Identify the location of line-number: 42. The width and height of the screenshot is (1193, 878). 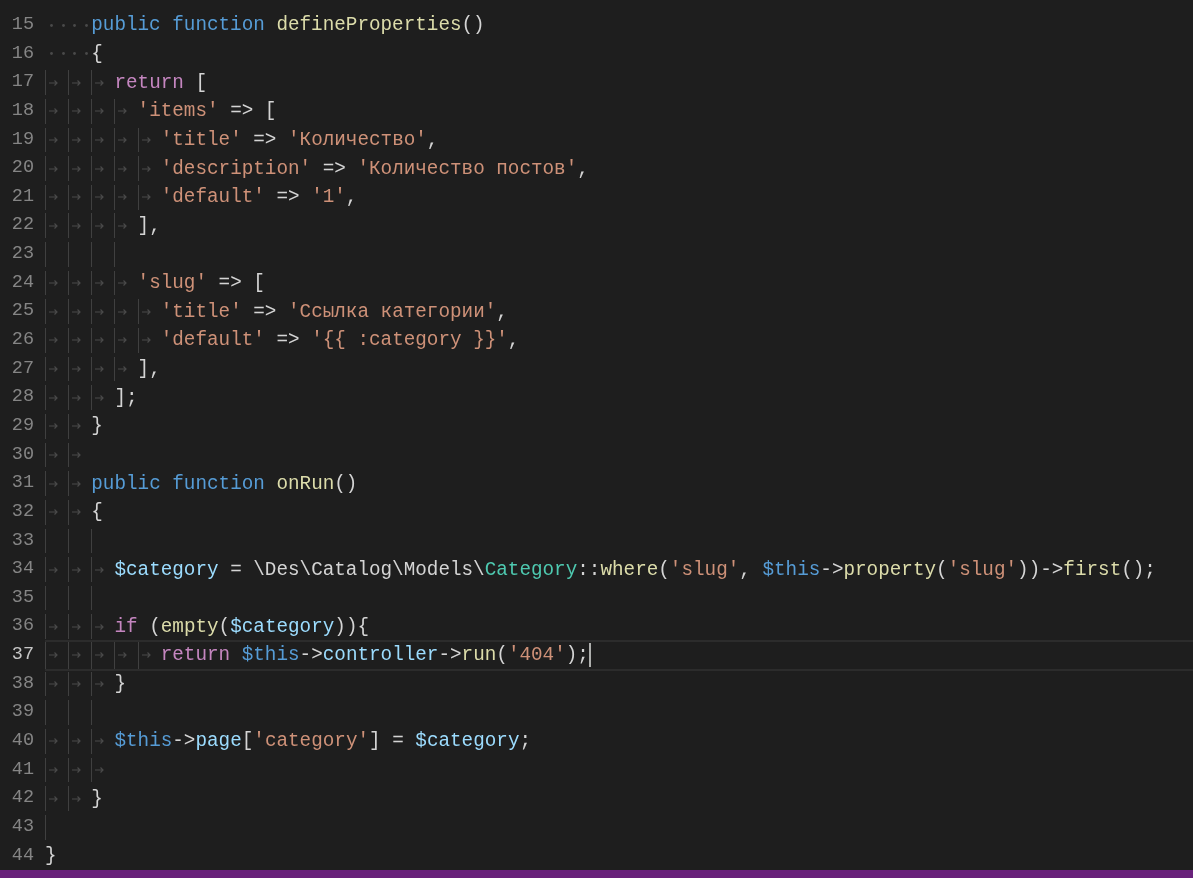
(23, 798).